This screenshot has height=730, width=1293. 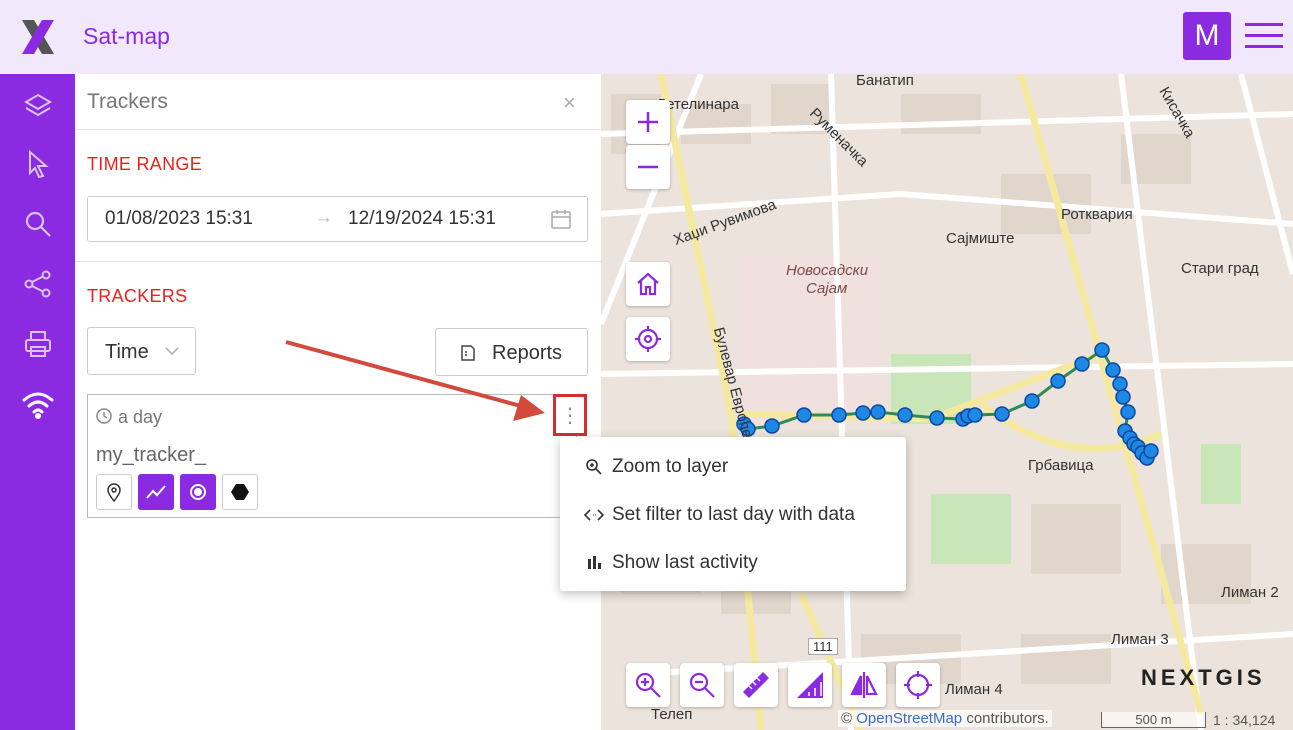 What do you see at coordinates (1007, 718) in the screenshot?
I see `attribution-suffix: contributors.` at bounding box center [1007, 718].